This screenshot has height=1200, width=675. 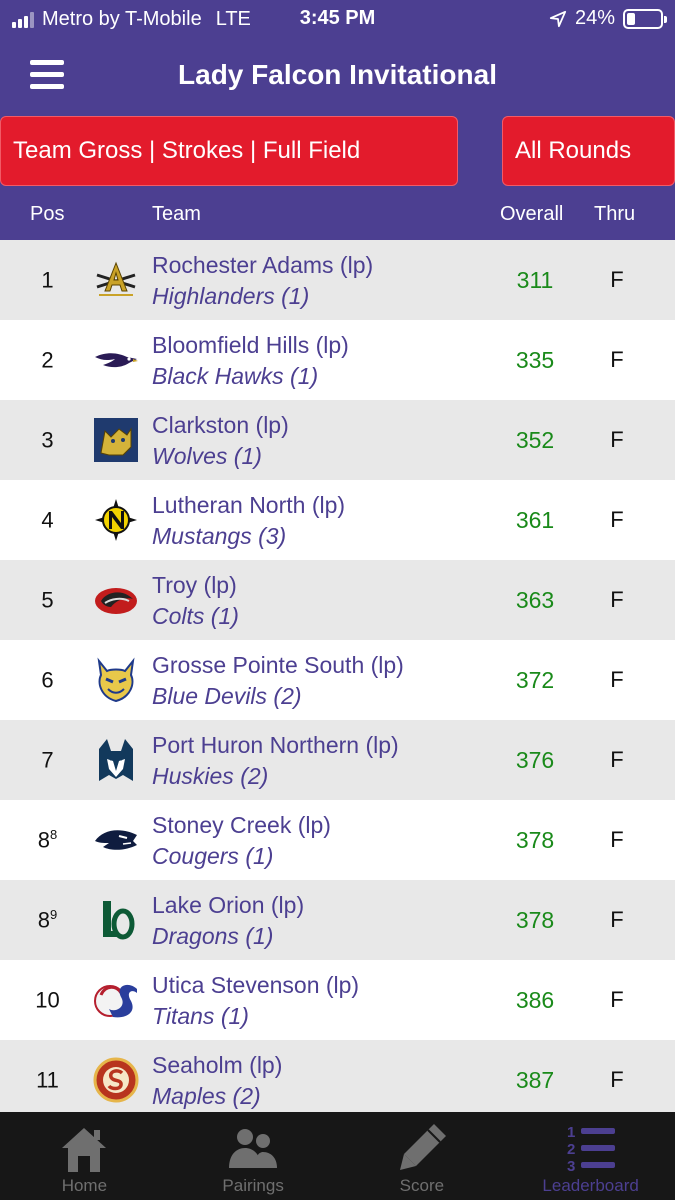 I want to click on bottom-tab-bar: Home Pairings Score 1 2 3 Leaderboard, so click(x=337, y=1156).